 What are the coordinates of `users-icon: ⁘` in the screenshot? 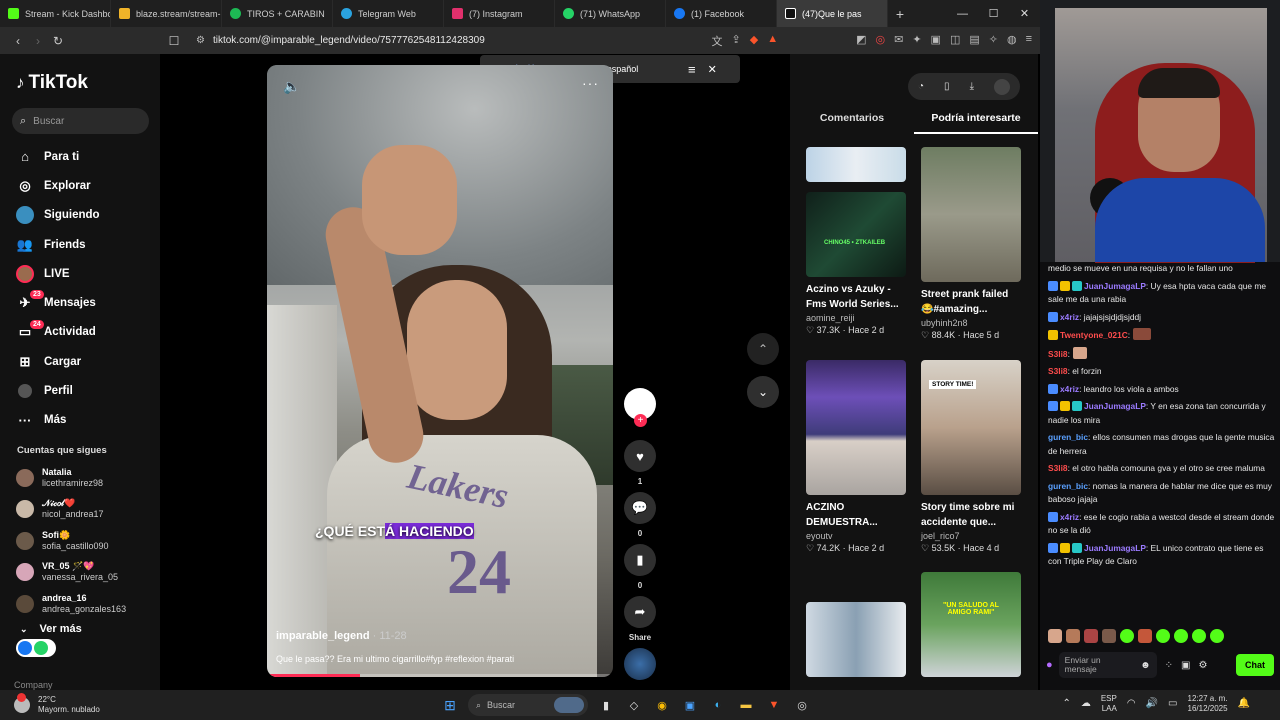 It's located at (1169, 665).